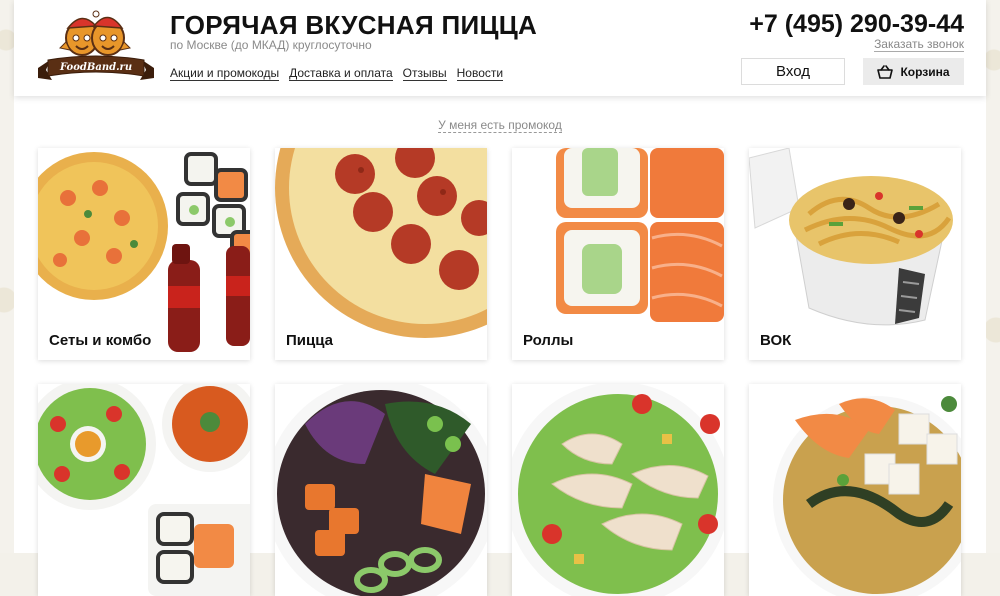 This screenshot has height=596, width=1000. I want to click on basket-icon, so click(885, 71).